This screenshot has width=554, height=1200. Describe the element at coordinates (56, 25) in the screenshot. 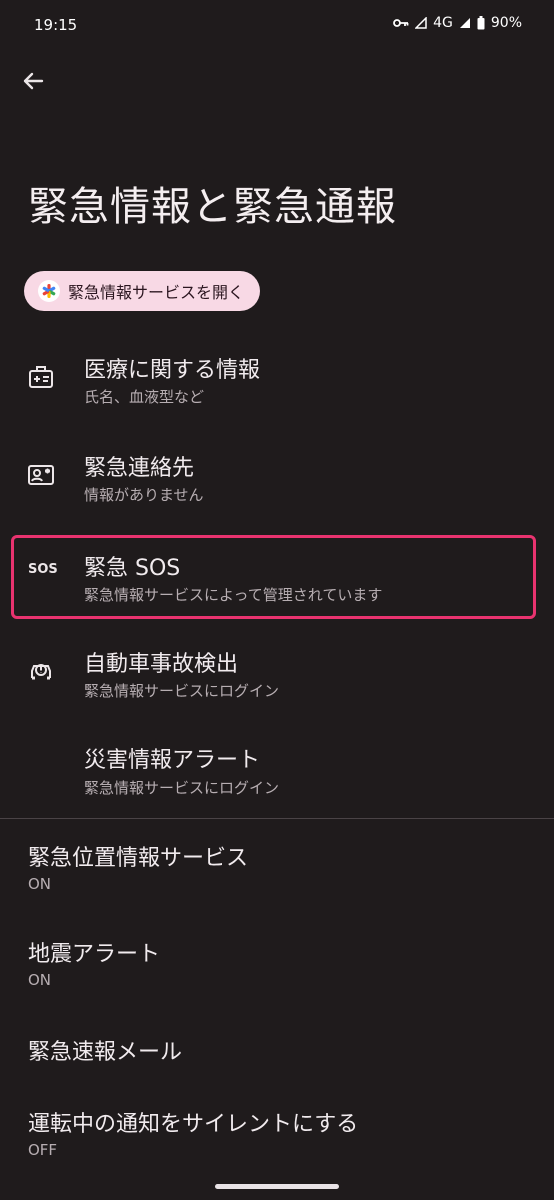

I see `status-time: 19:15` at that location.